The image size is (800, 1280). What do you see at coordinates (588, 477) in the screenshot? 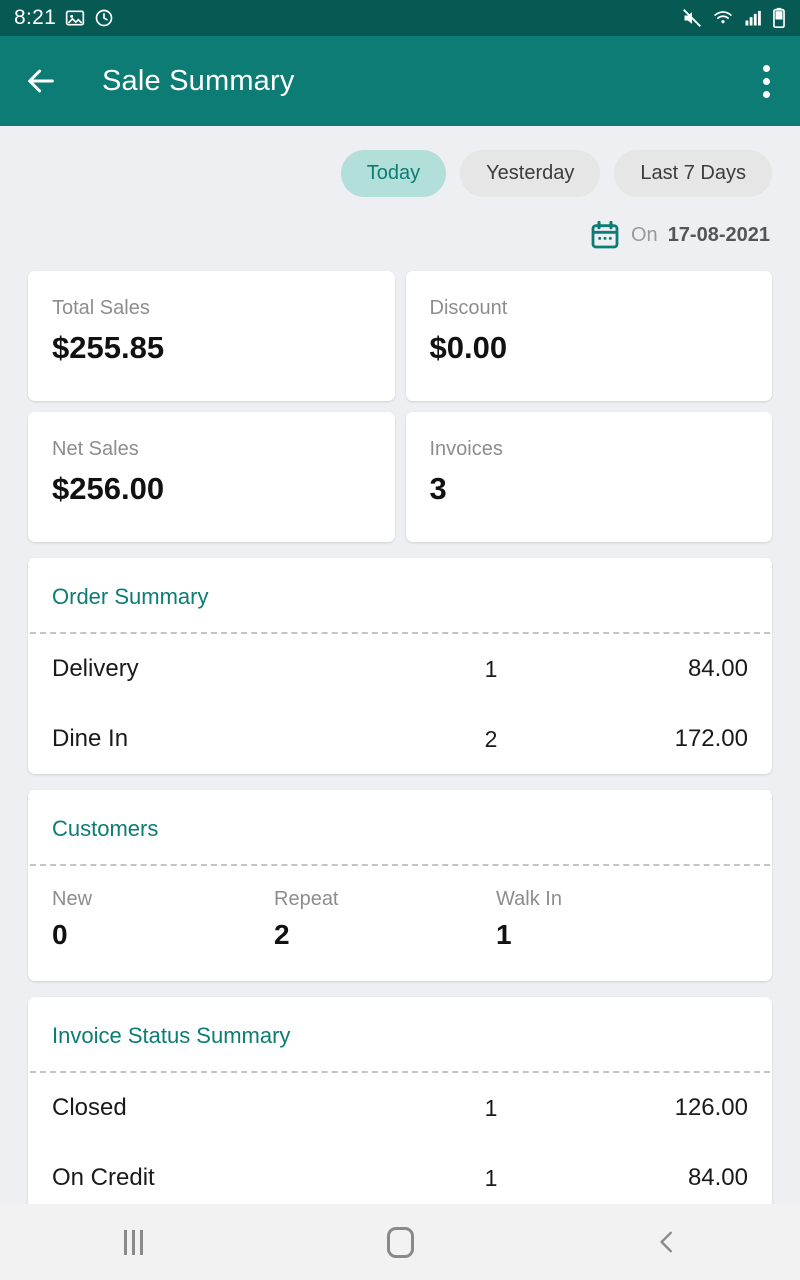
I see `stat-card-invoices: Invoices 3` at bounding box center [588, 477].